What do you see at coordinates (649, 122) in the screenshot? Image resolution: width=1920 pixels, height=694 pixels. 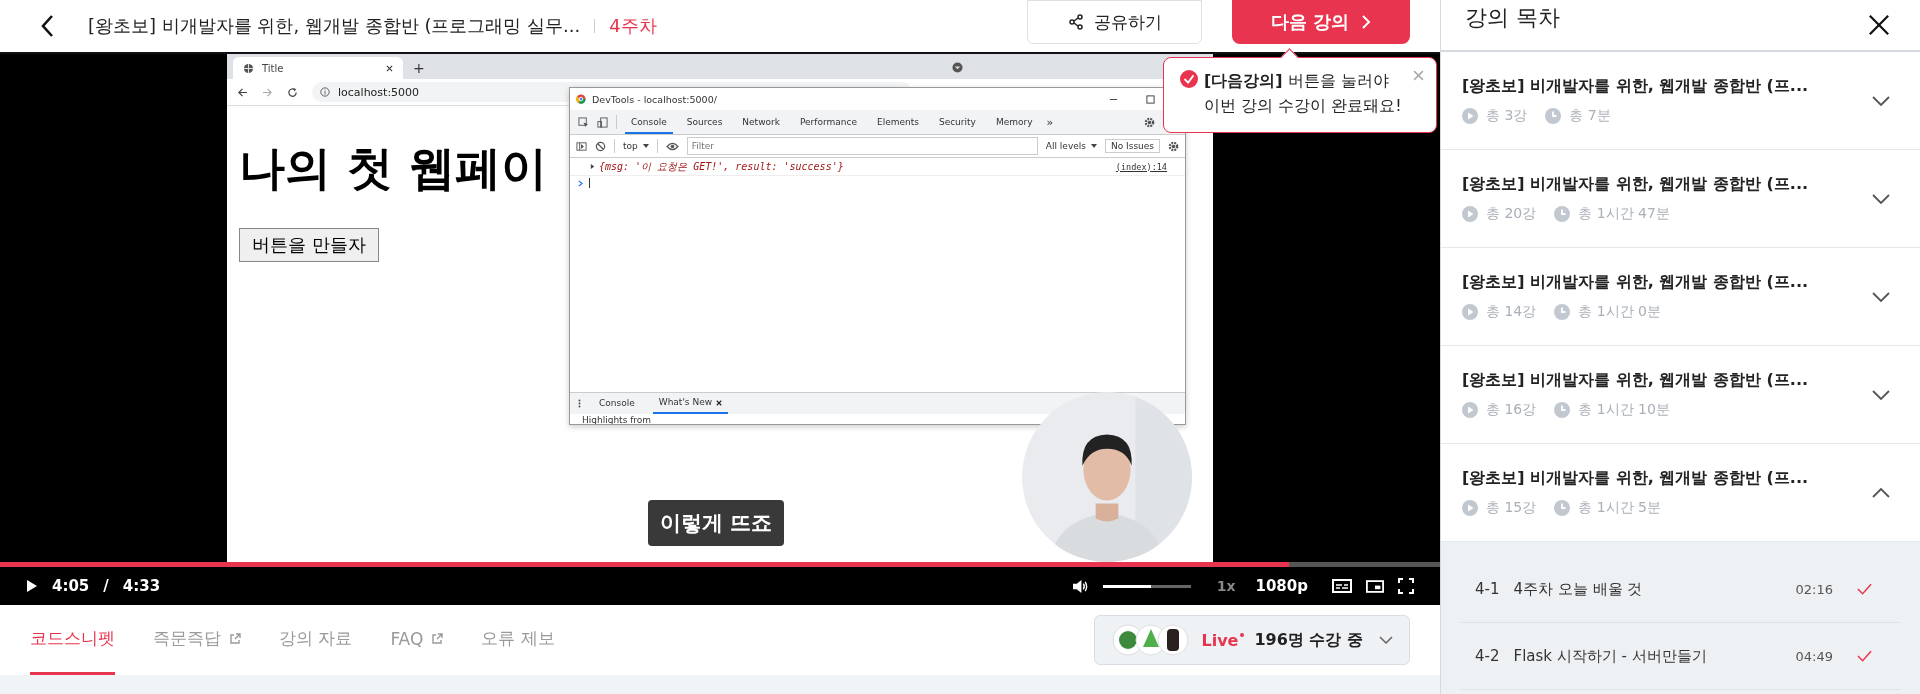 I see `devtools-tab: Console` at bounding box center [649, 122].